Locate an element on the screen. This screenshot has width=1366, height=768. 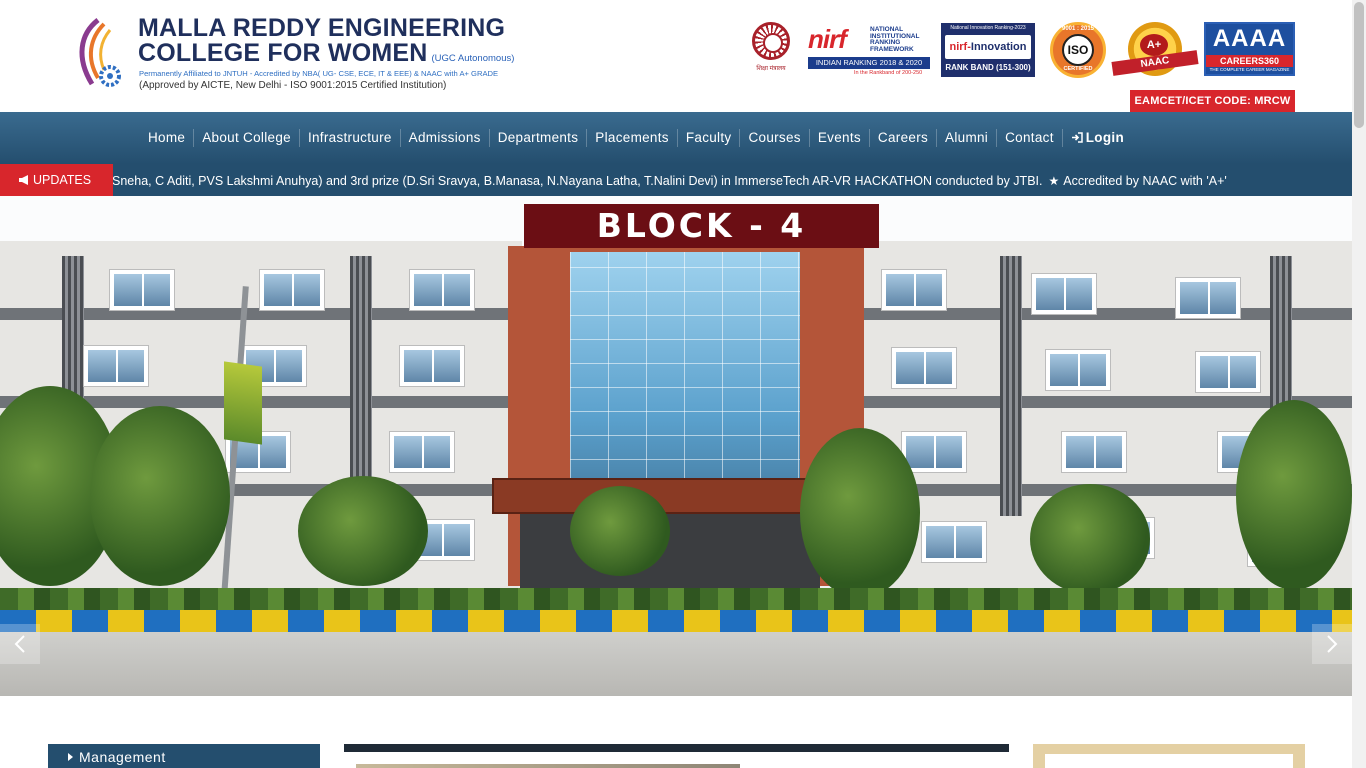
college-name-line1: MALLA REDDY ENGINEERING is located at coordinates (322, 28).